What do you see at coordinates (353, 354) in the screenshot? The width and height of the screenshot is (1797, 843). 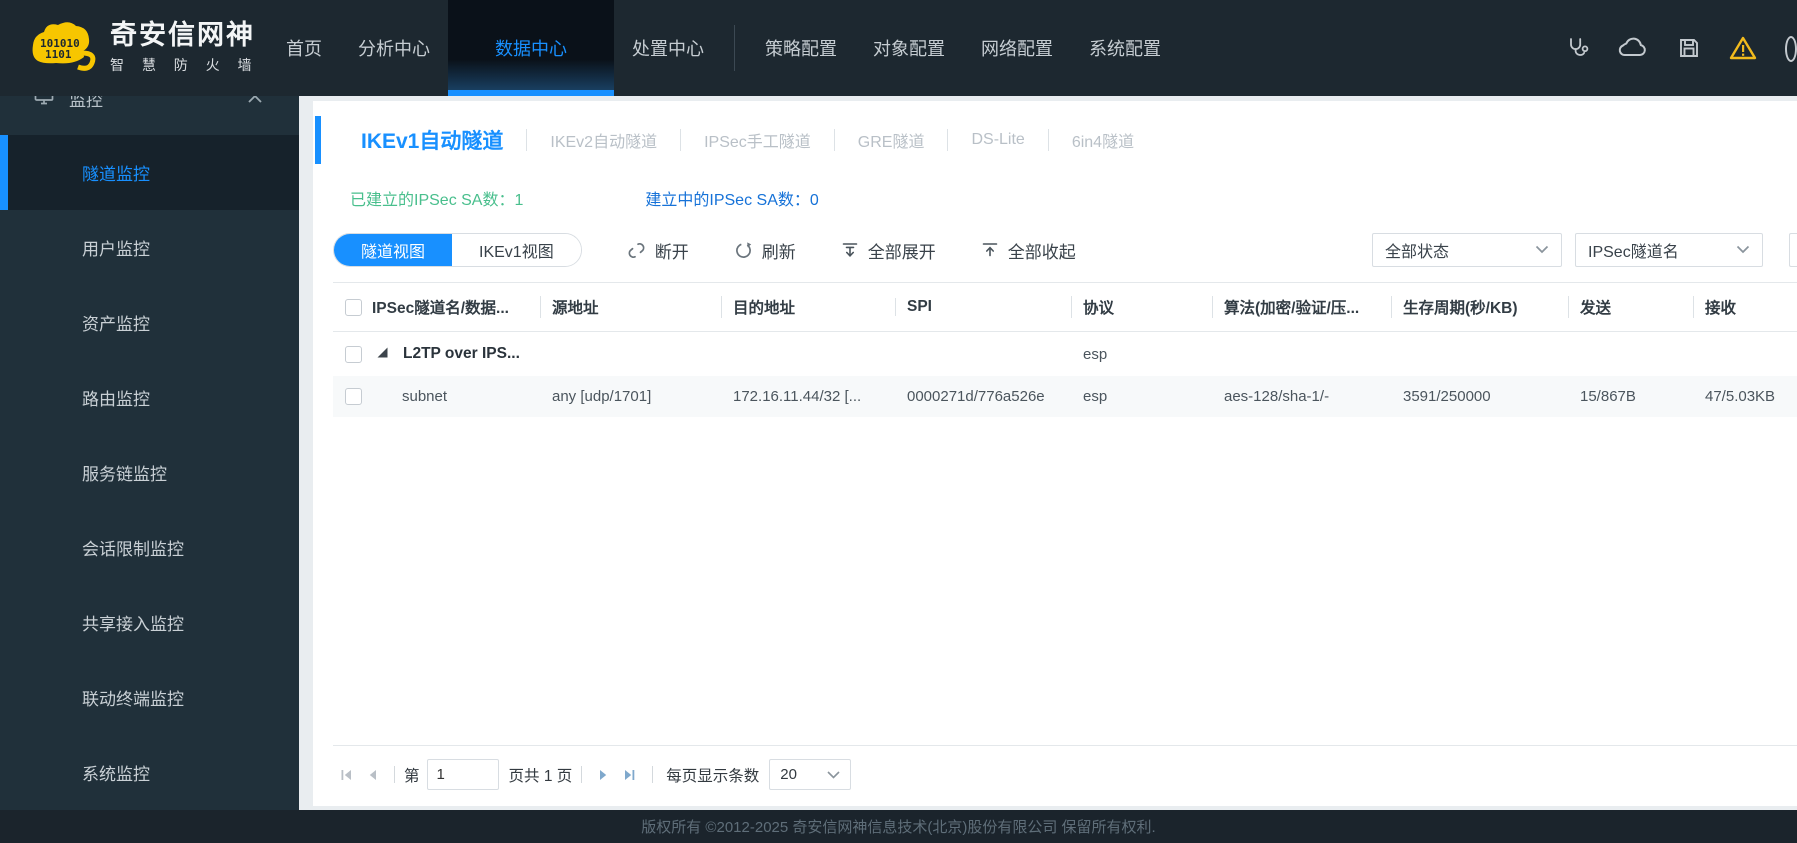 I see `group-row-checkbox` at bounding box center [353, 354].